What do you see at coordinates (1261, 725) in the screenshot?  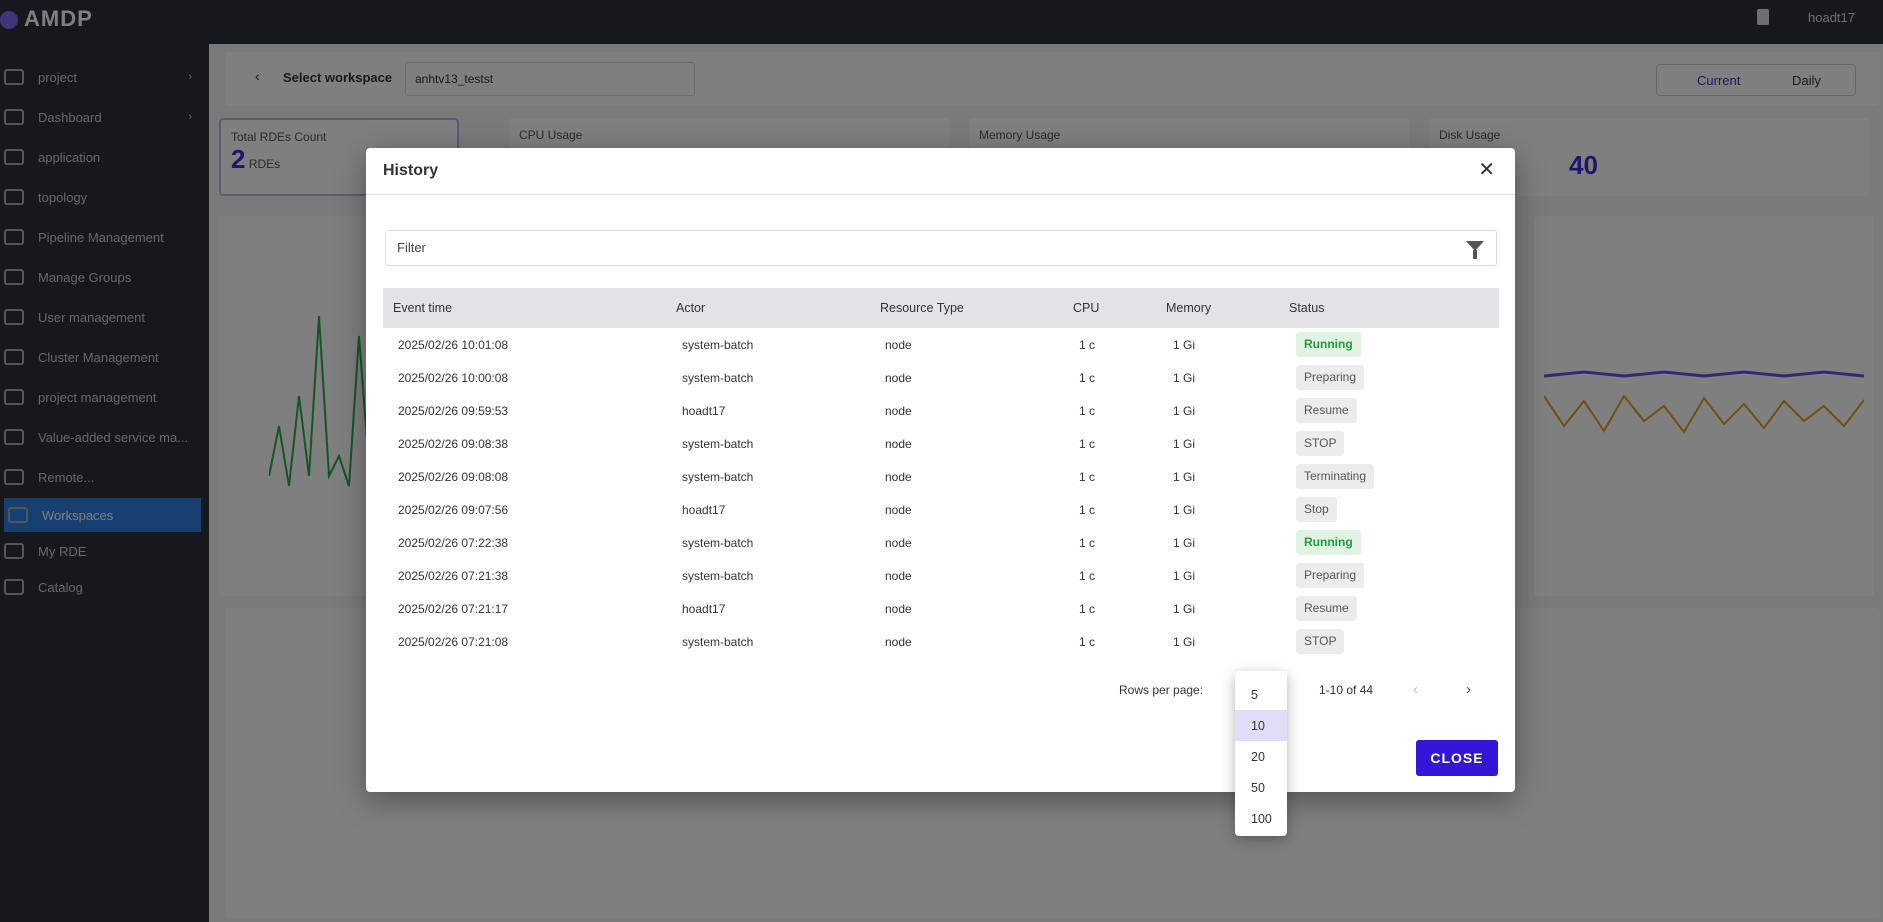 I see `rows-option-10: 10` at bounding box center [1261, 725].